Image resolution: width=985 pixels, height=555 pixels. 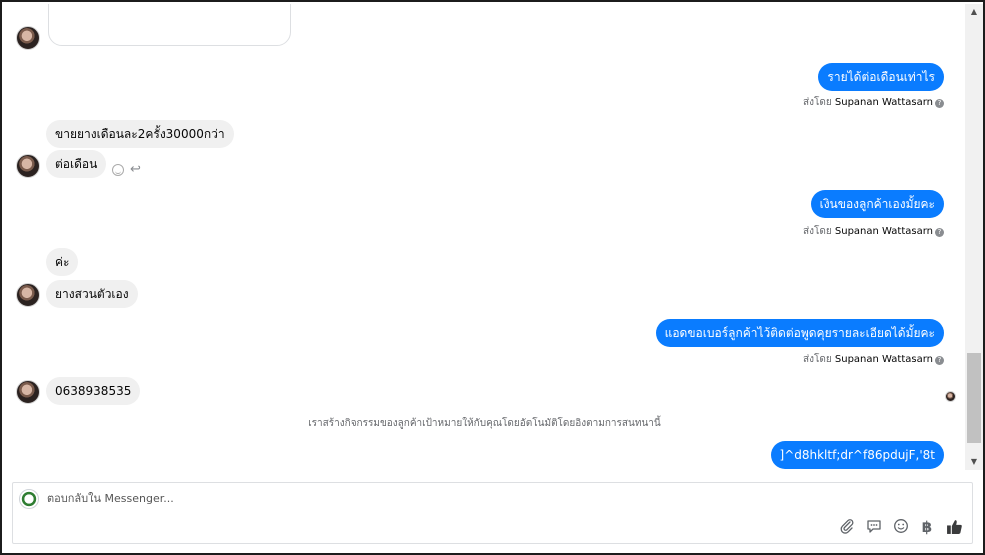 What do you see at coordinates (974, 462) in the screenshot?
I see `scroll-down-arrow-icon: ▼` at bounding box center [974, 462].